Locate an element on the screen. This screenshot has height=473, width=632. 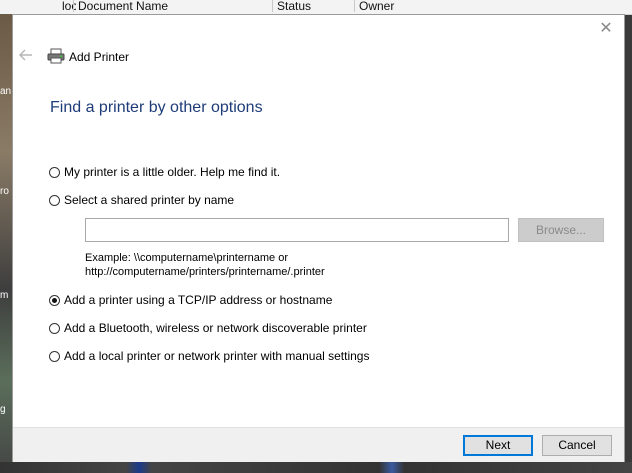
page-heading: Find a printer by other options is located at coordinates (156, 107).